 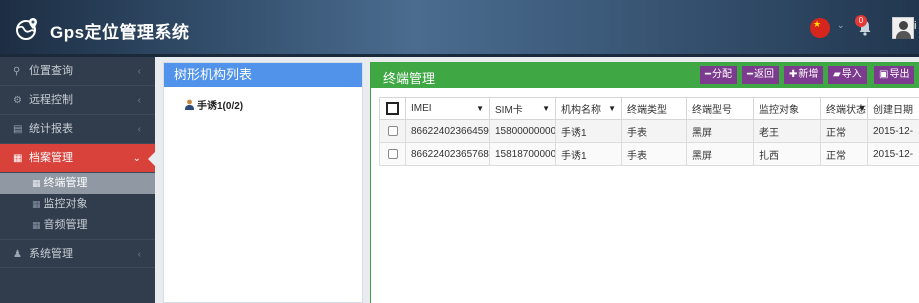 I want to click on sim-cell: 15800000000, so click(x=522, y=131).